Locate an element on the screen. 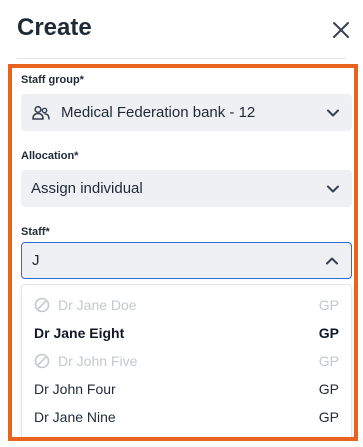  people-icon is located at coordinates (41, 113).